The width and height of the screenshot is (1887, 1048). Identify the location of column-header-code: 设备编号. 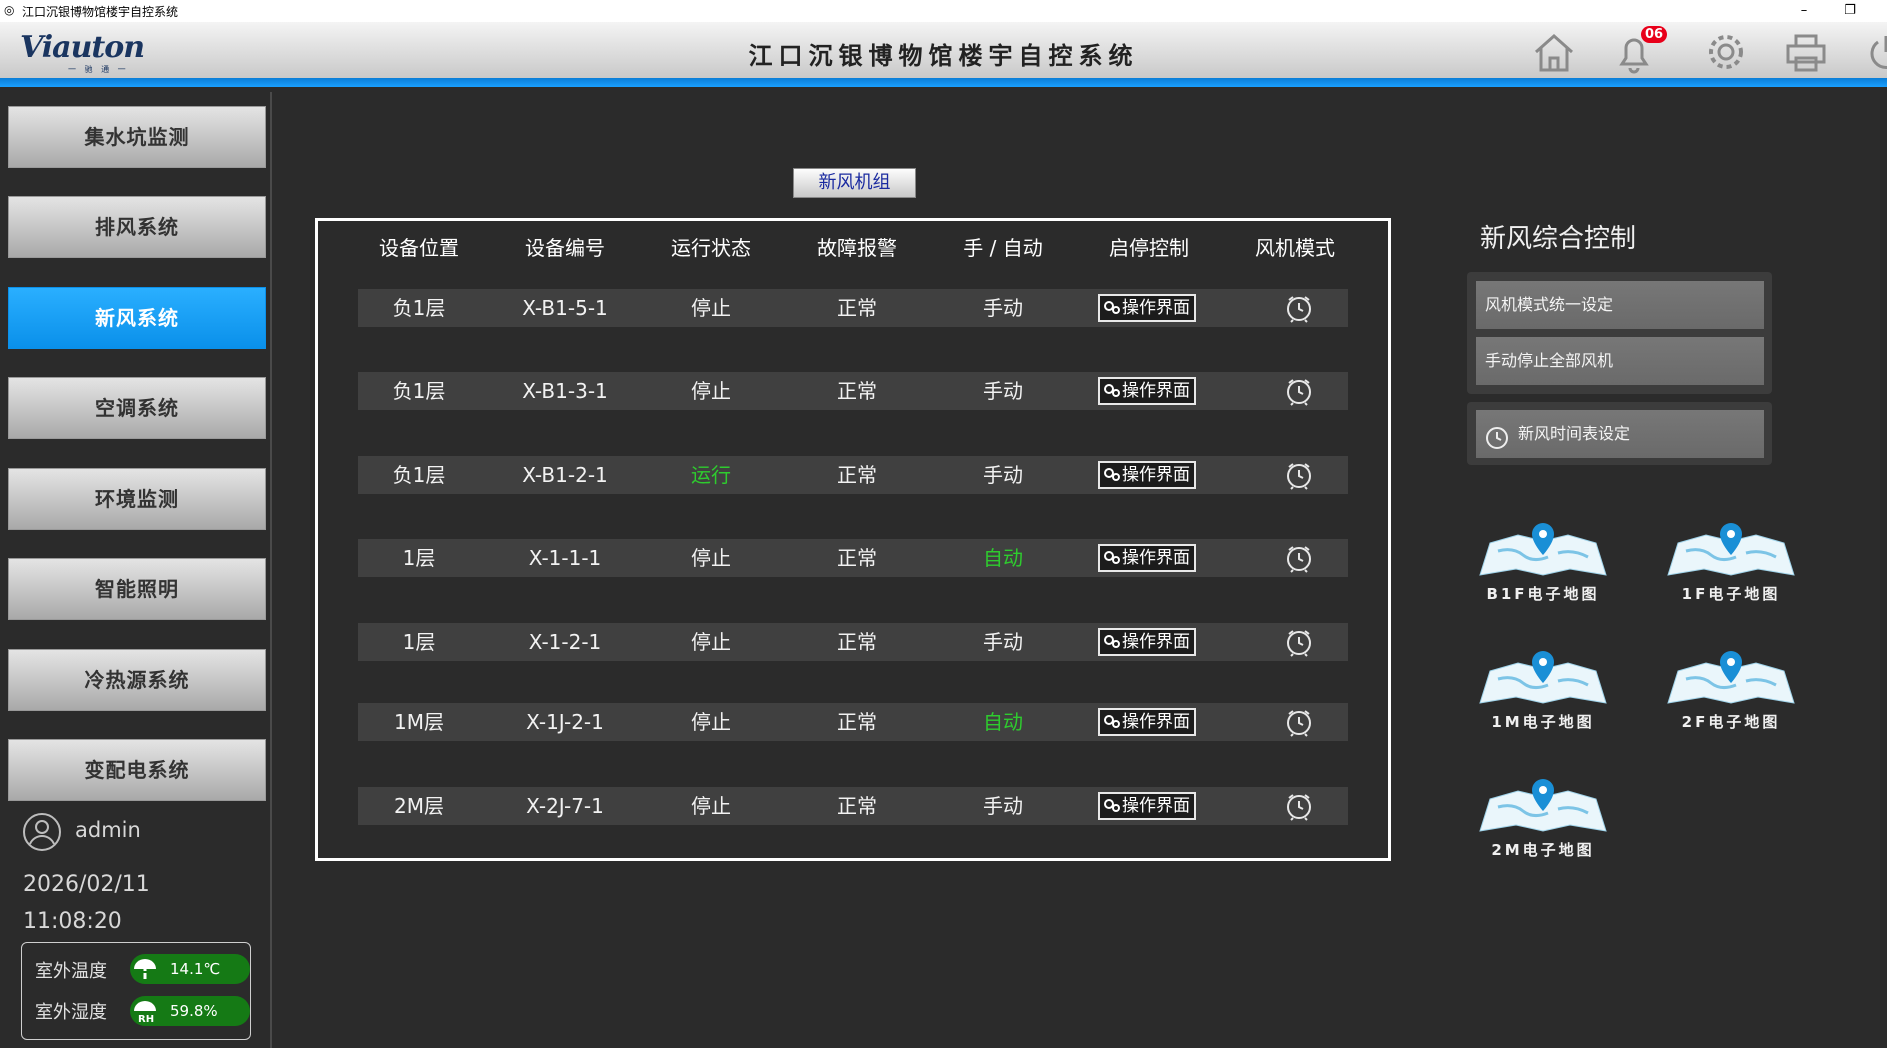
(565, 248).